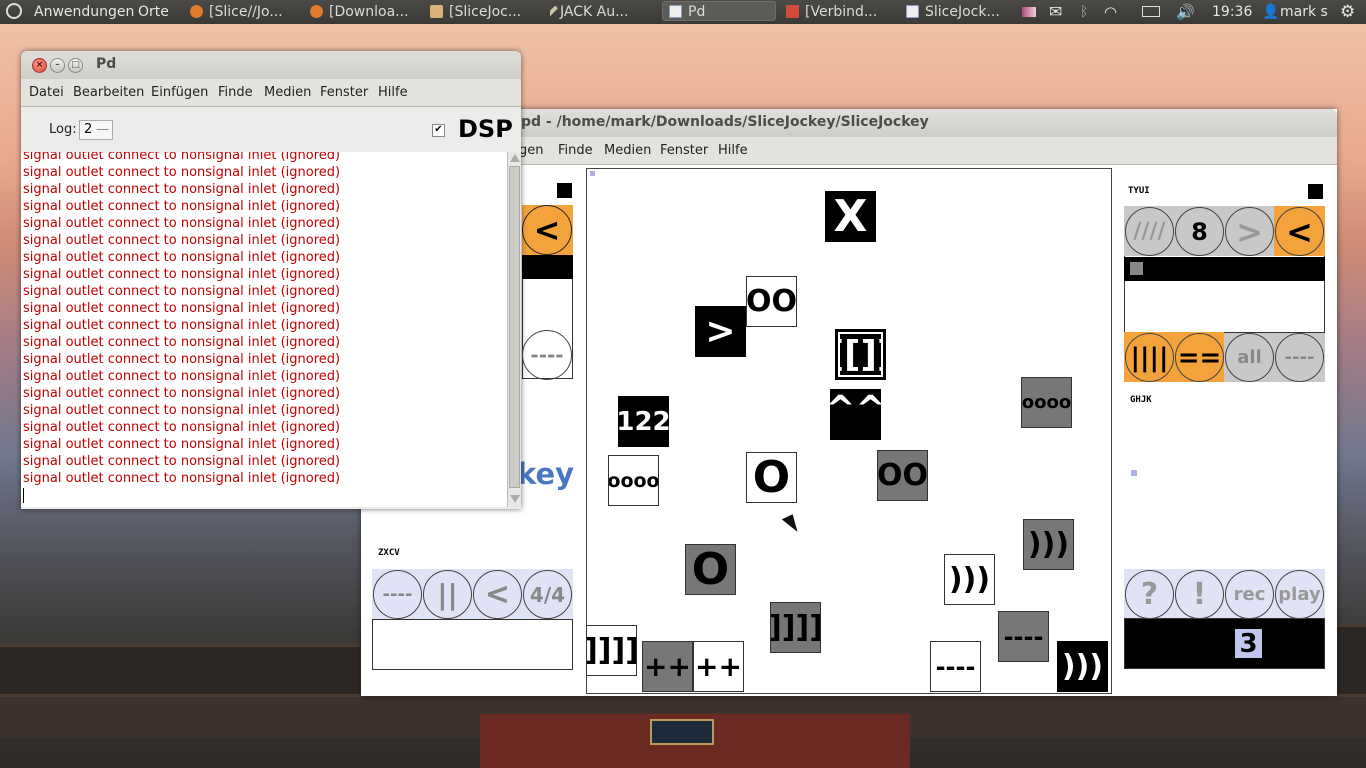 The height and width of the screenshot is (768, 1366). Describe the element at coordinates (514, 327) in the screenshot. I see `scrollbar-thumb` at that location.